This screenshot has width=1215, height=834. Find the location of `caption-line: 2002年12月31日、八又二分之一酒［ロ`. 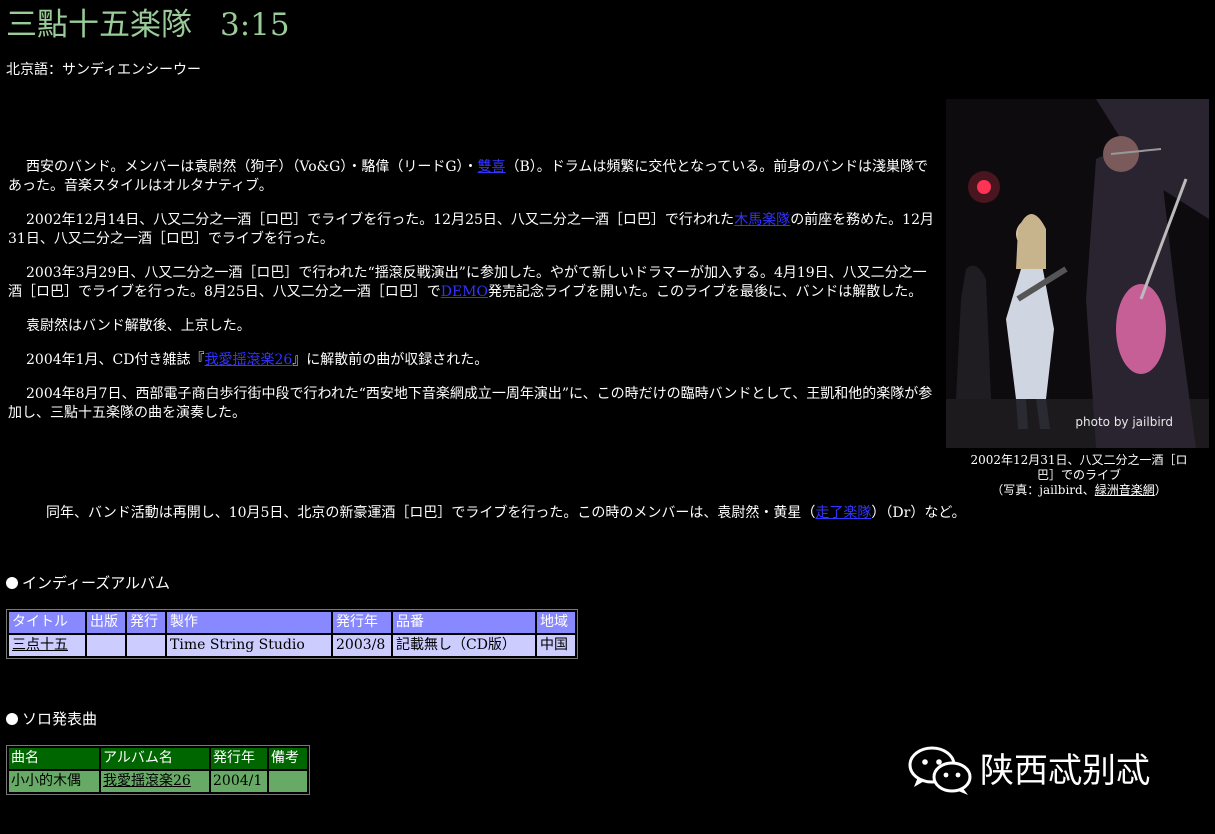

caption-line: 2002年12月31日、八又二分之一酒［ロ is located at coordinates (1079, 460).